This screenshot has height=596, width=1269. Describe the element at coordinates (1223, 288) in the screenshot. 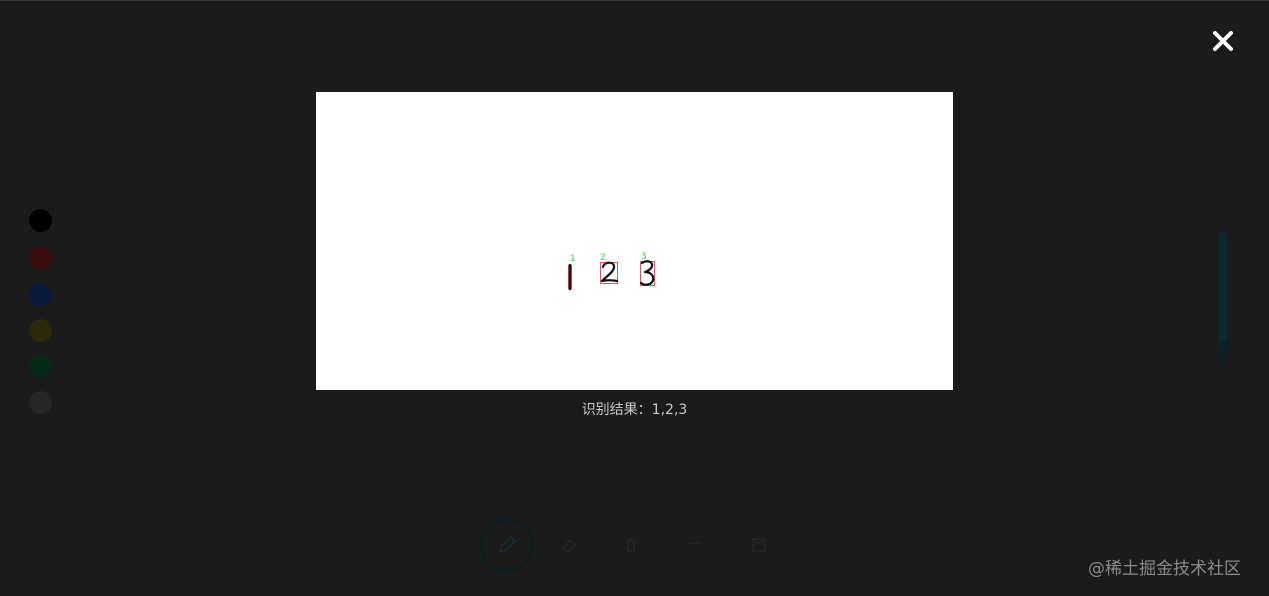

I see `brush-size-slider` at that location.